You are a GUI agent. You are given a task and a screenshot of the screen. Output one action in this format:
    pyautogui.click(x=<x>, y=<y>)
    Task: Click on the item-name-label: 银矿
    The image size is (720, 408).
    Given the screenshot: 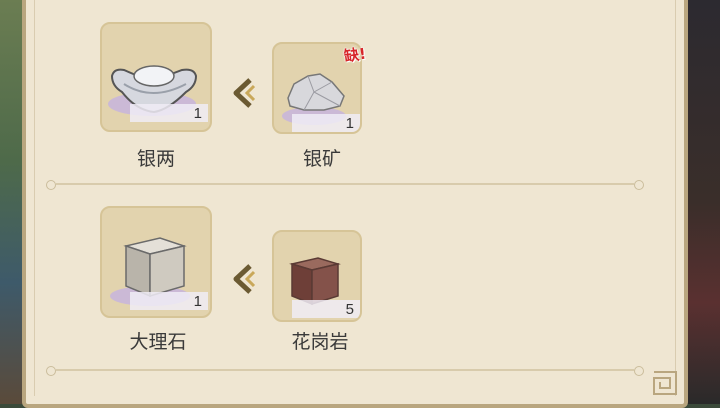 What is the action you would take?
    pyautogui.click(x=321, y=159)
    